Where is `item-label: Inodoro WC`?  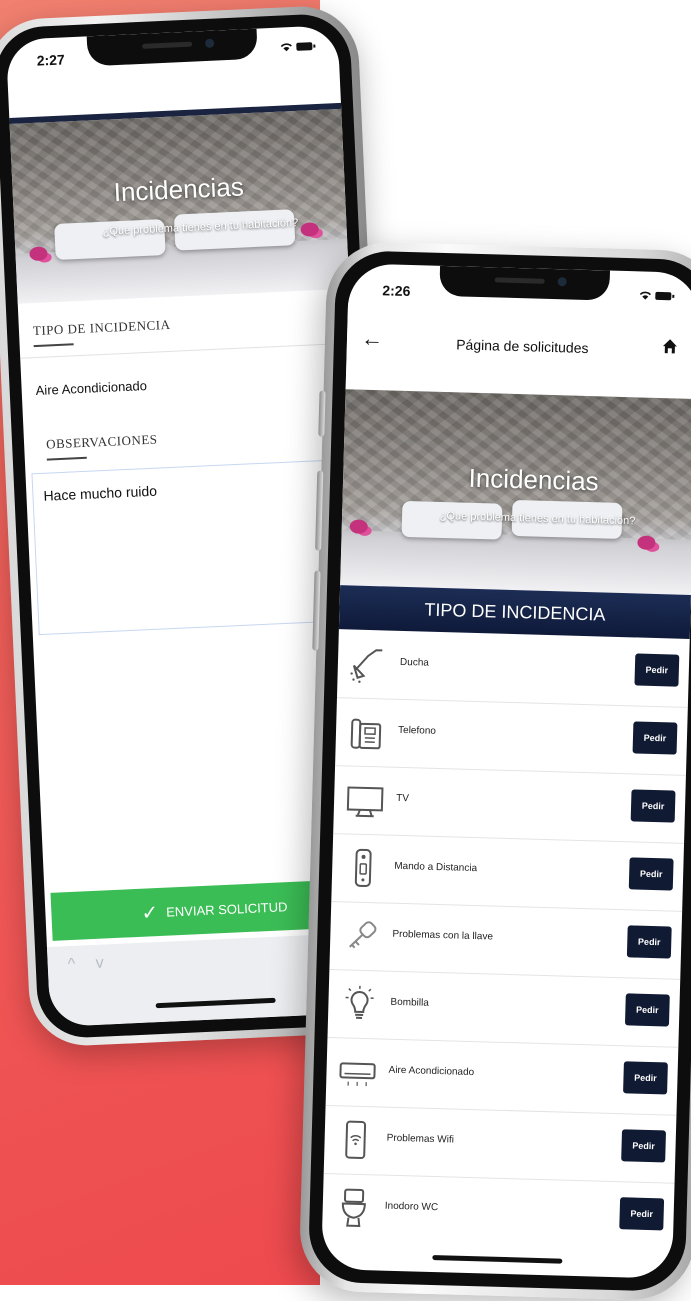 item-label: Inodoro WC is located at coordinates (411, 1207).